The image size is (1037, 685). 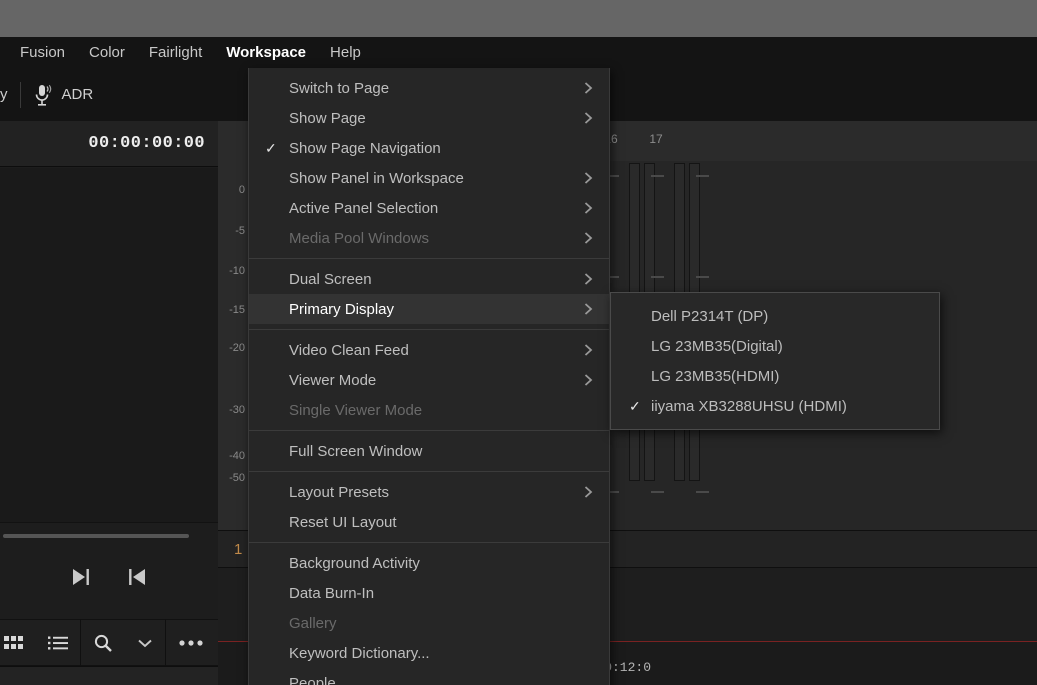 I want to click on menu-item-media-pool-windows: Media Pool Windows, so click(x=429, y=238).